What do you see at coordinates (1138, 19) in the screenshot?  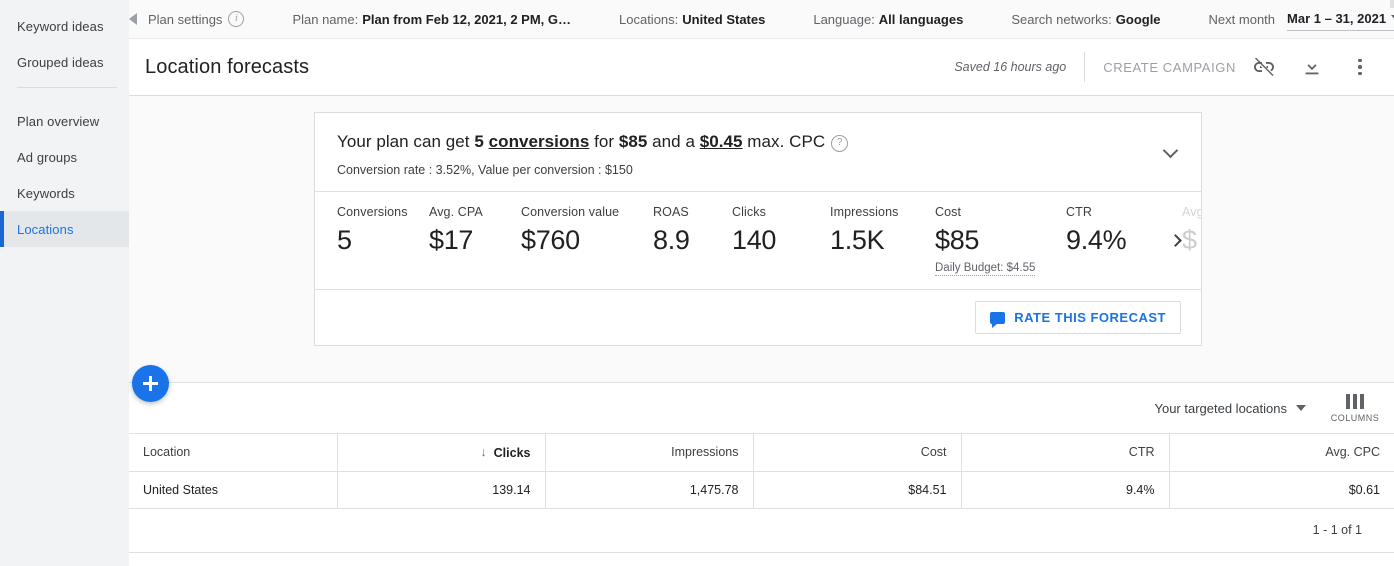 I see `networks-filter-value: Google` at bounding box center [1138, 19].